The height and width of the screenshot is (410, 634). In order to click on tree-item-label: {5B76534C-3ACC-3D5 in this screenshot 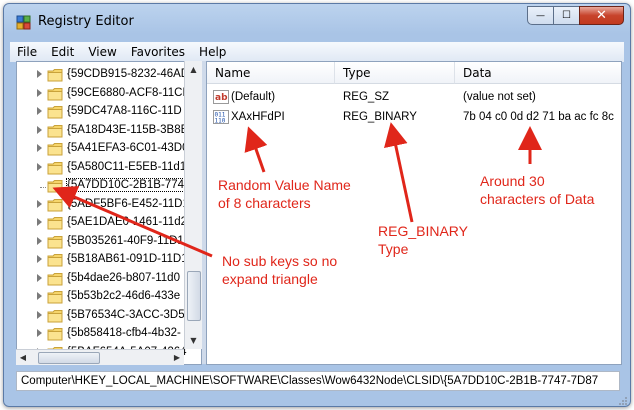, I will do `click(126, 314)`.